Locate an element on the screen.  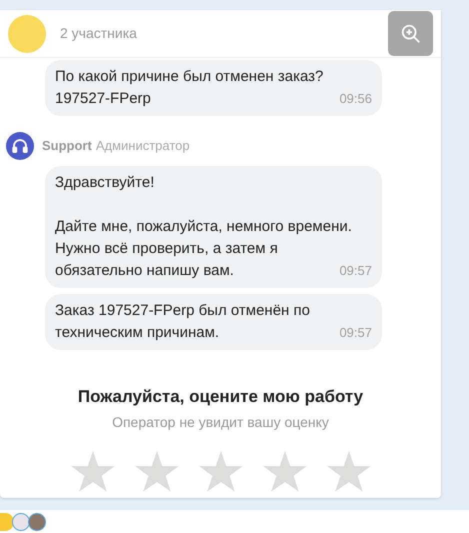
author-role: Администратор is located at coordinates (143, 146).